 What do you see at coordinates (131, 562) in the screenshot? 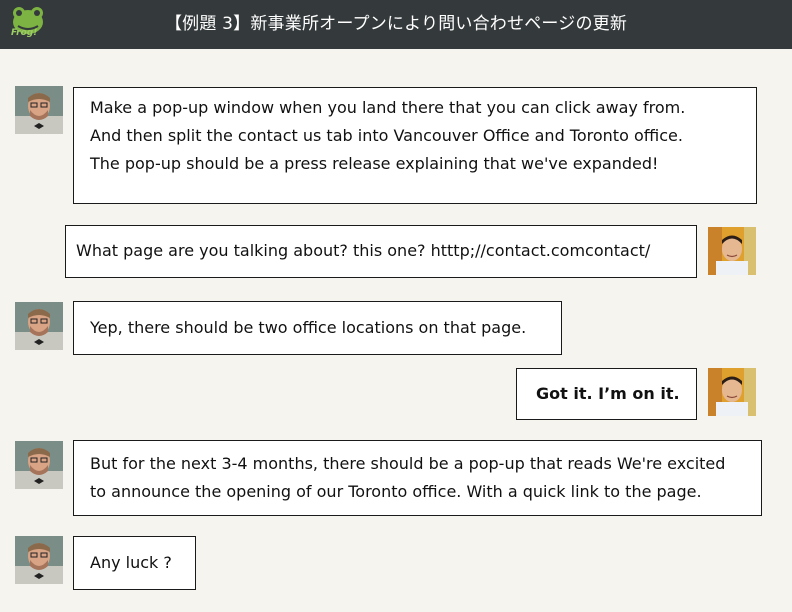
I see `message-text: Any luck ?` at bounding box center [131, 562].